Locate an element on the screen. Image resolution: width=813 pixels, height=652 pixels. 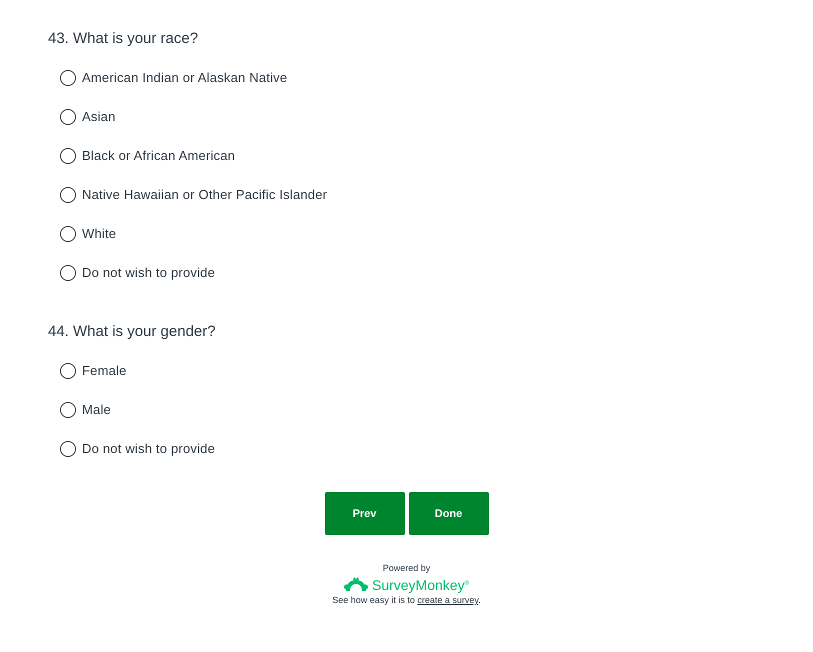
brand-name: SurveyMonkey$^{®}$ is located at coordinates (420, 585).